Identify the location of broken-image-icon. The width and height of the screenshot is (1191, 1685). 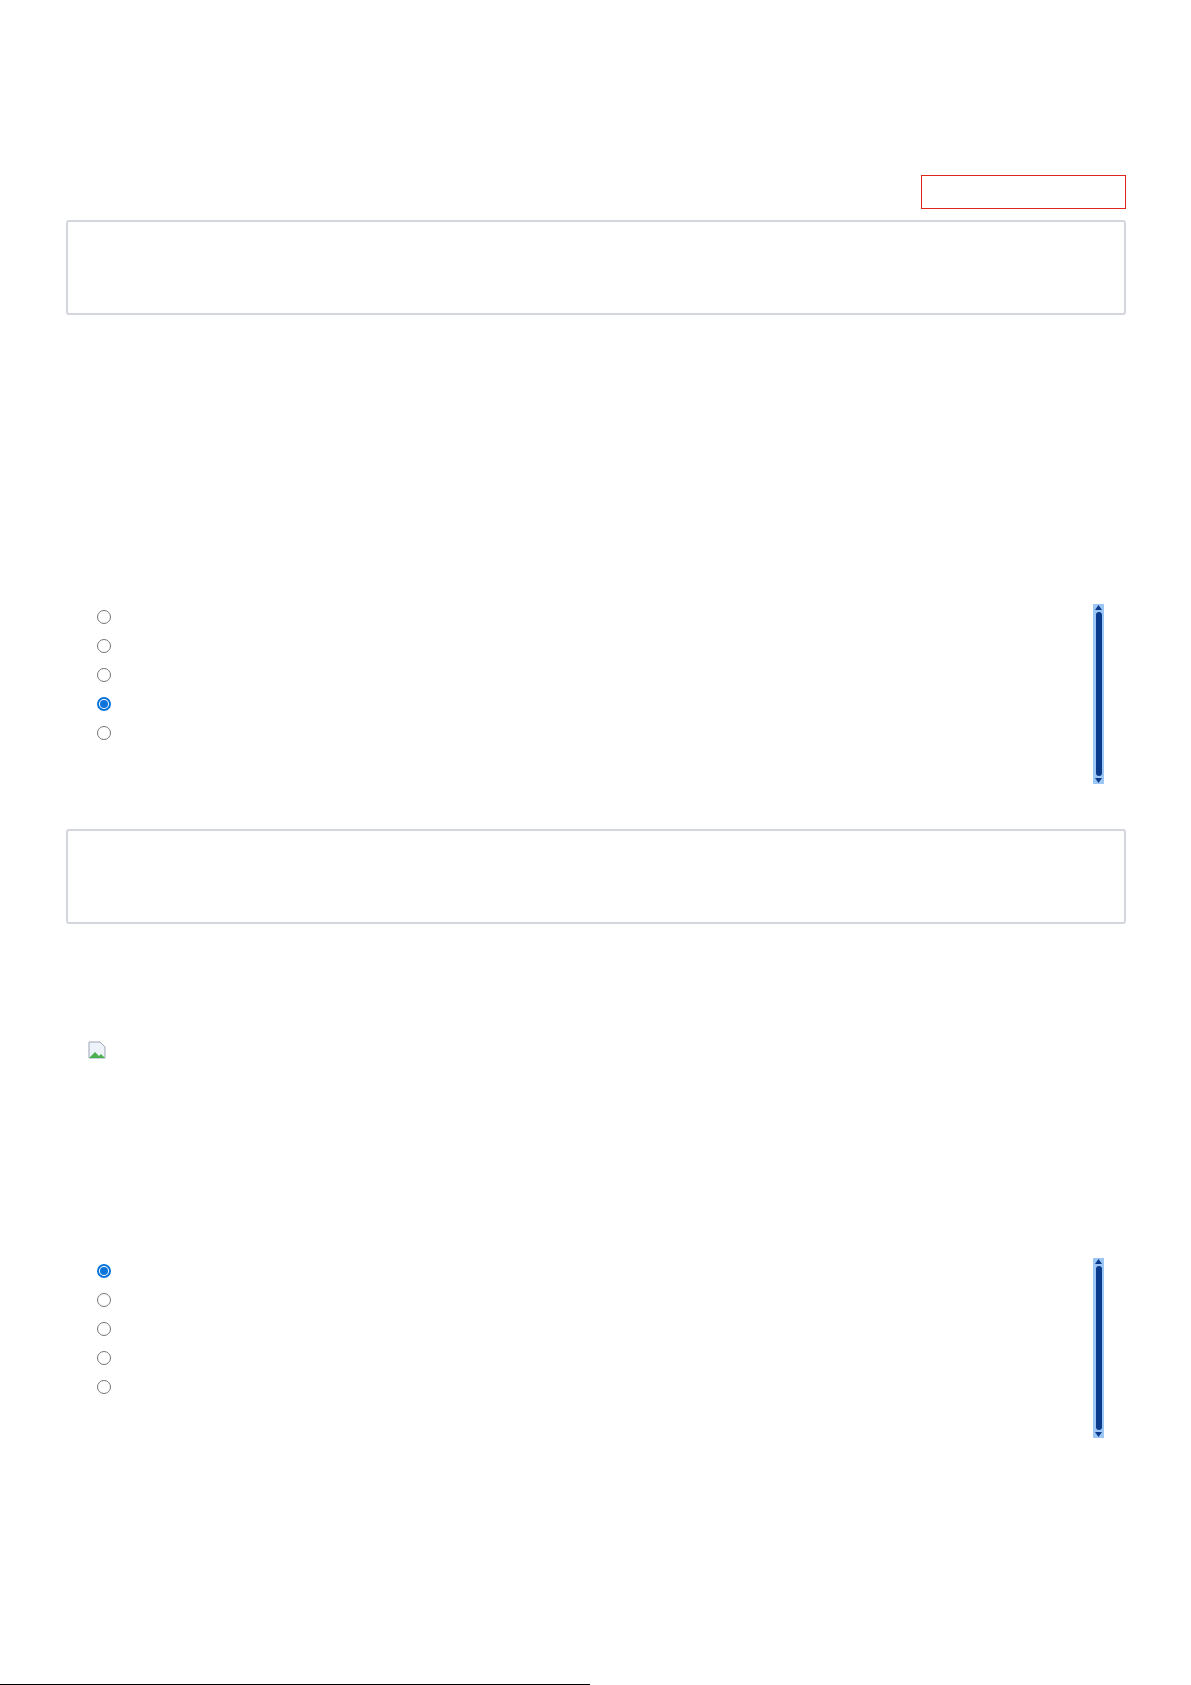
(97, 1050).